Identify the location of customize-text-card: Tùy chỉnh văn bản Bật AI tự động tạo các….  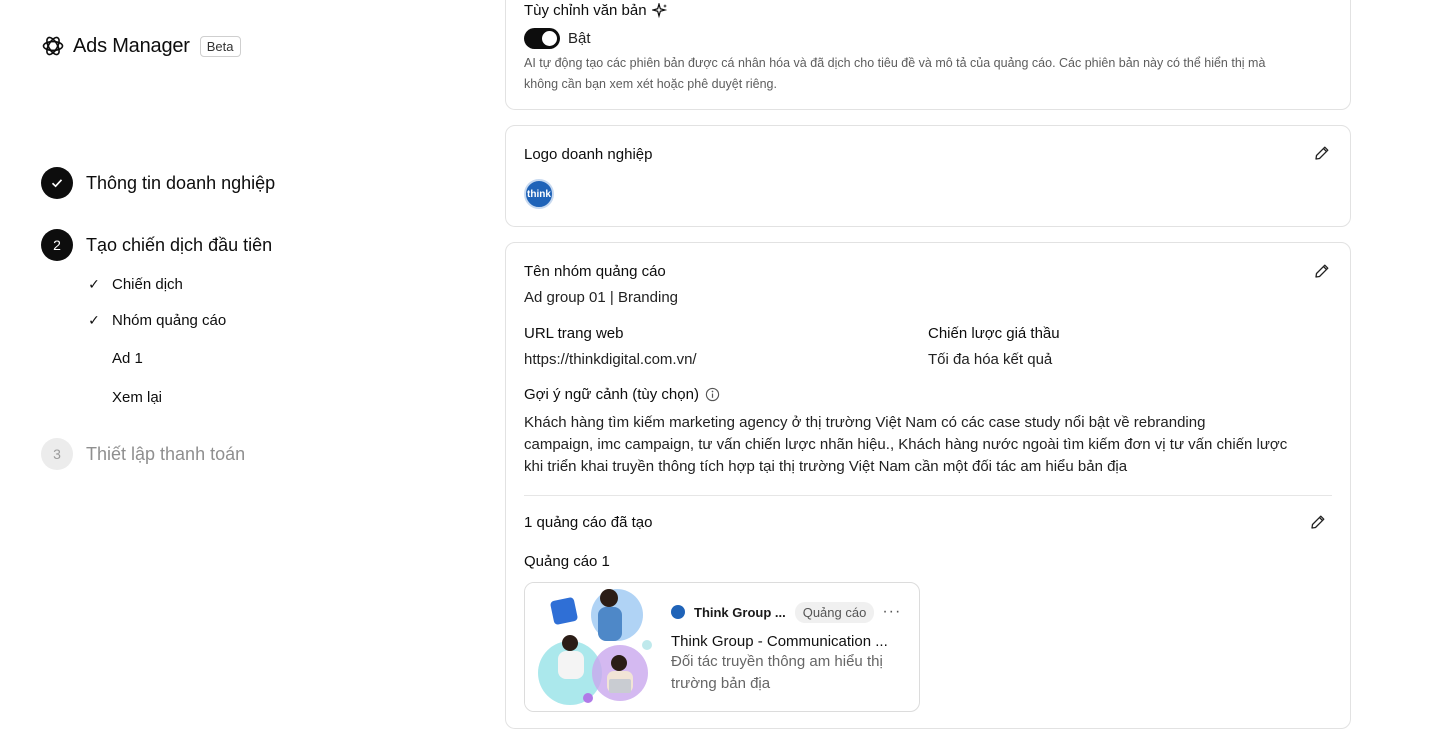
(928, 55).